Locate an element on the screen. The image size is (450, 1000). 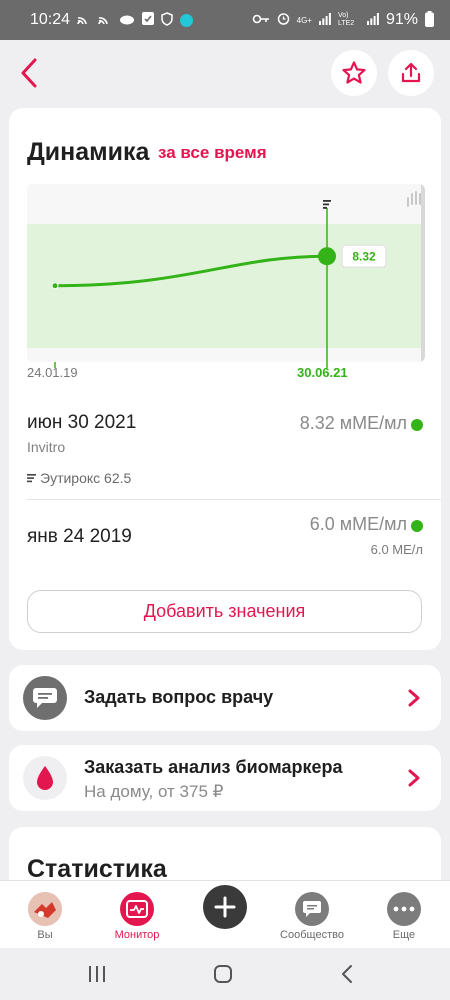
more-icon-wrap is located at coordinates (404, 909).